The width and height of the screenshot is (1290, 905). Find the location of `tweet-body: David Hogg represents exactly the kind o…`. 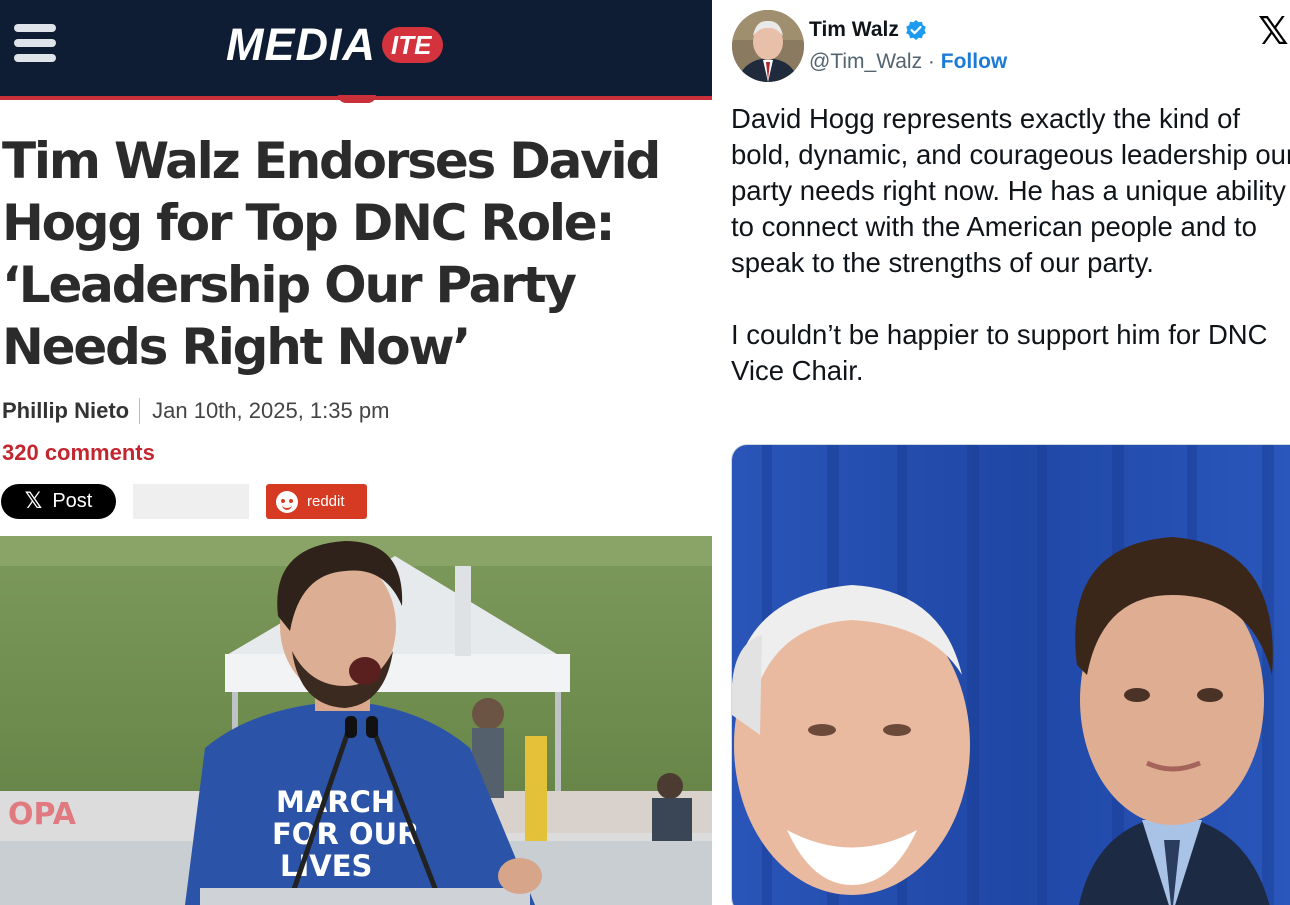

tweet-body: David Hogg represents exactly the kind o… is located at coordinates (1010, 244).